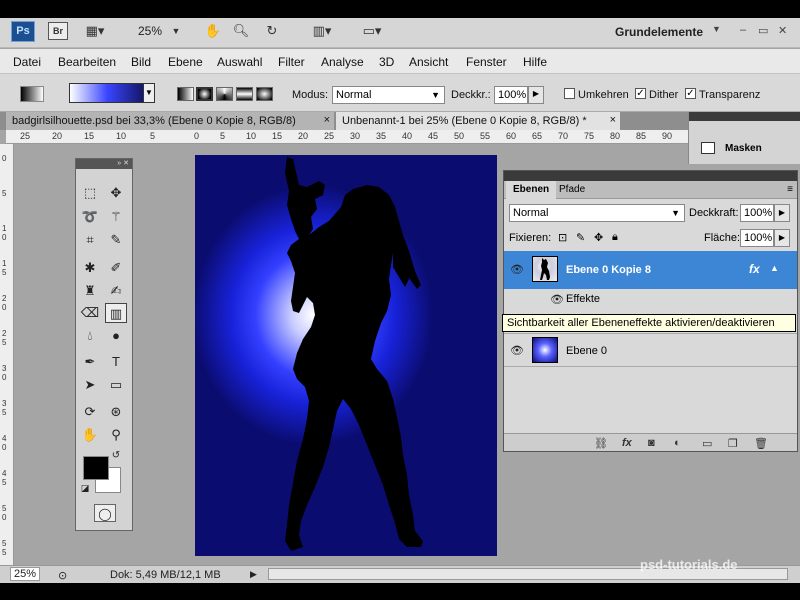 This screenshot has height=600, width=800. I want to click on new-group-icon: ▭, so click(707, 443).